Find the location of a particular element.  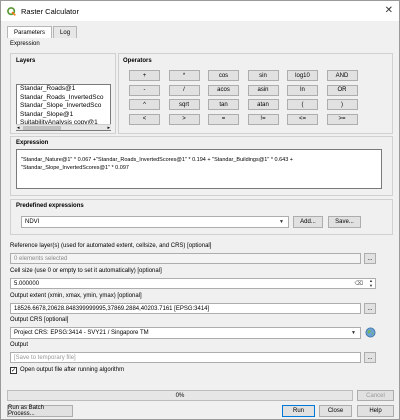

checkmark-icon: ✓ is located at coordinates (14, 371).